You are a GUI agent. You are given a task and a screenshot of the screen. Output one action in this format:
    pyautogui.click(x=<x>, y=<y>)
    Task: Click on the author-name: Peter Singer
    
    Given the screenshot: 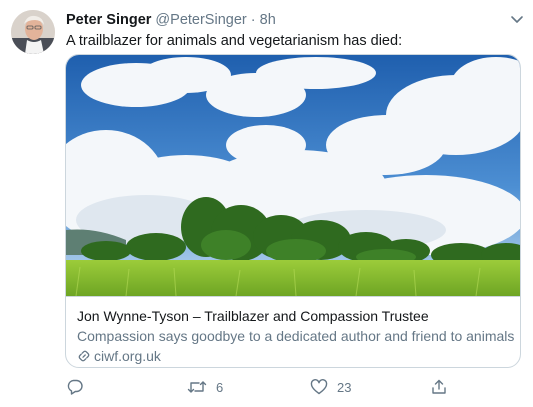 What is the action you would take?
    pyautogui.click(x=108, y=20)
    